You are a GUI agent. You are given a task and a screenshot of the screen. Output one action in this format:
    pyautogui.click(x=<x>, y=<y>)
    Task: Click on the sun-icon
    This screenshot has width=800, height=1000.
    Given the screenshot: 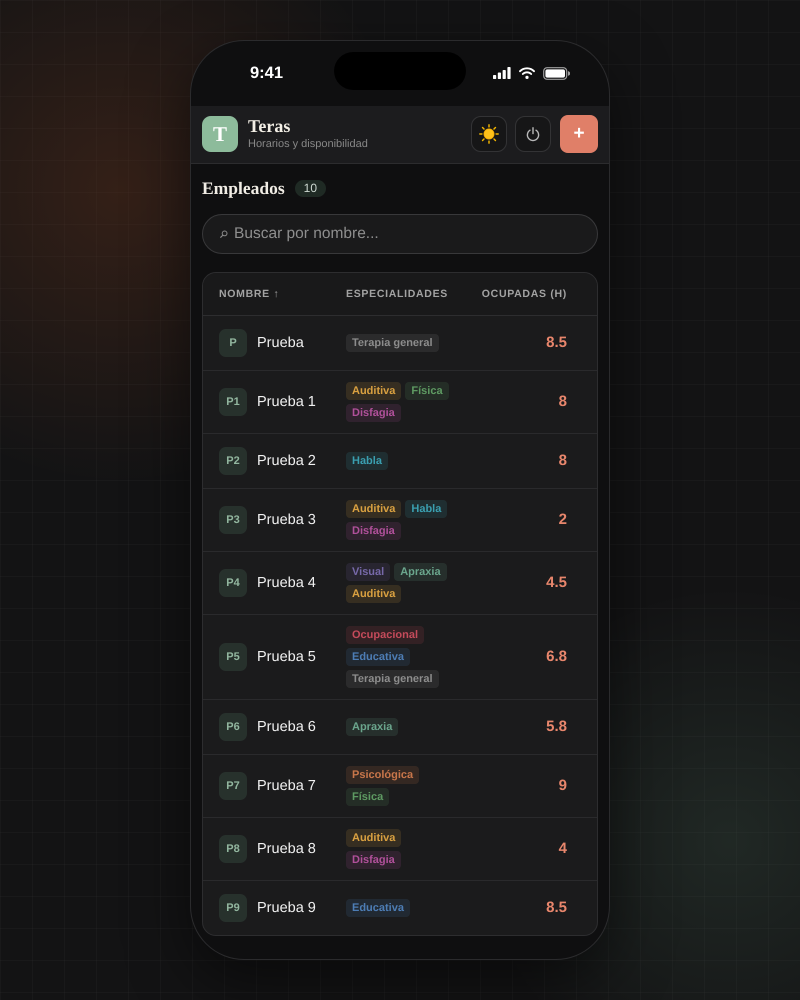 What is the action you would take?
    pyautogui.click(x=489, y=134)
    